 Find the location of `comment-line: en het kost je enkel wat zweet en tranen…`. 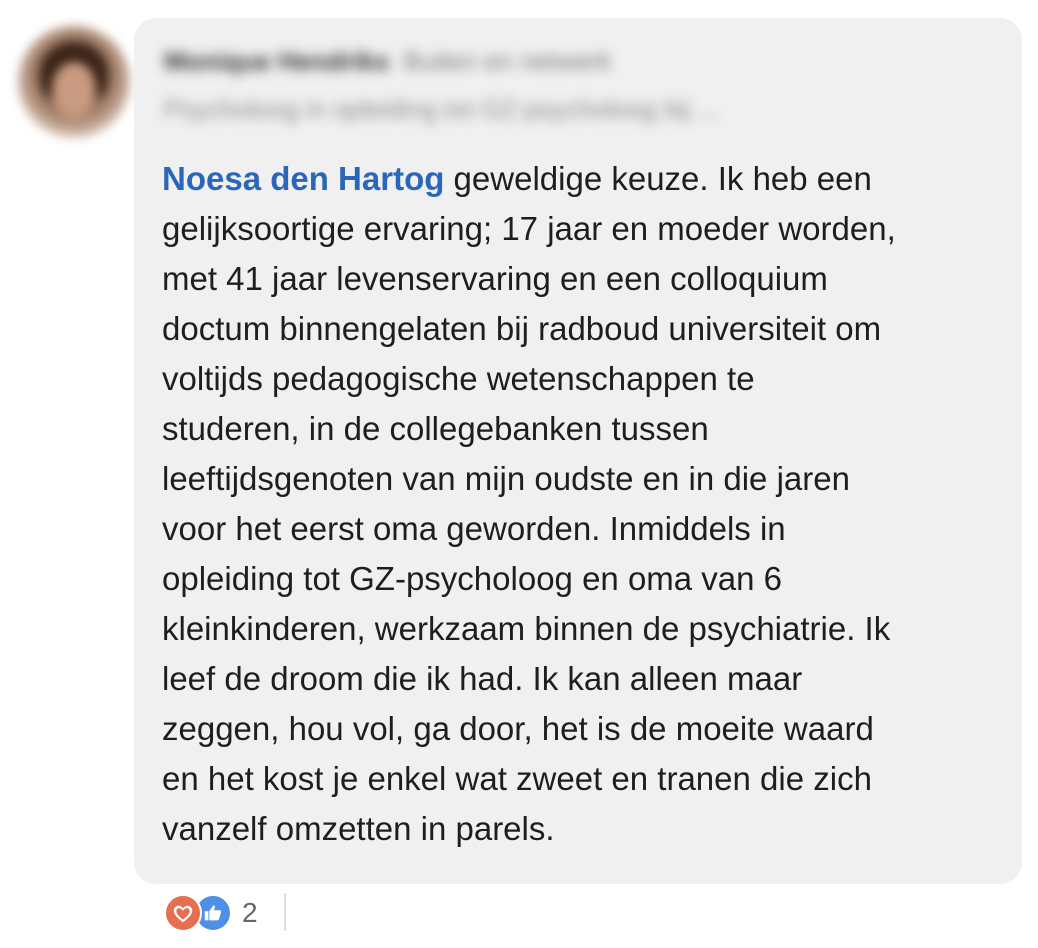

comment-line: en het kost je enkel wat zweet en tranen… is located at coordinates (517, 778).